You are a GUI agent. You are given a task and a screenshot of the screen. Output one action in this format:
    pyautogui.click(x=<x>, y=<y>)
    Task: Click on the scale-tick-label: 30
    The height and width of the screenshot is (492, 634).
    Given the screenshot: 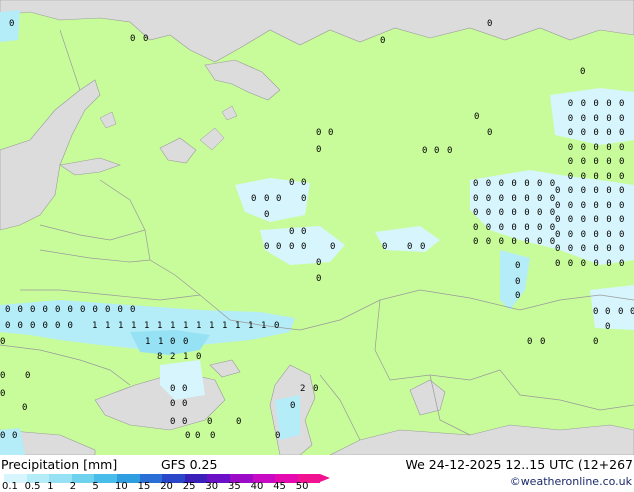 What is the action you would take?
    pyautogui.click(x=212, y=486)
    